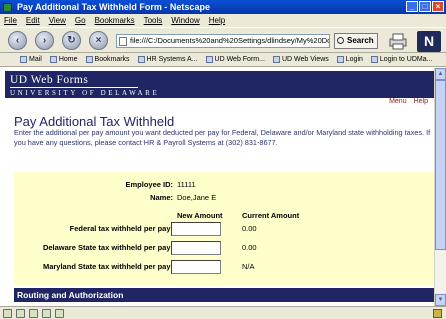 Image resolution: width=446 pixels, height=319 pixels. I want to click on security-lock-icon, so click(437, 313).